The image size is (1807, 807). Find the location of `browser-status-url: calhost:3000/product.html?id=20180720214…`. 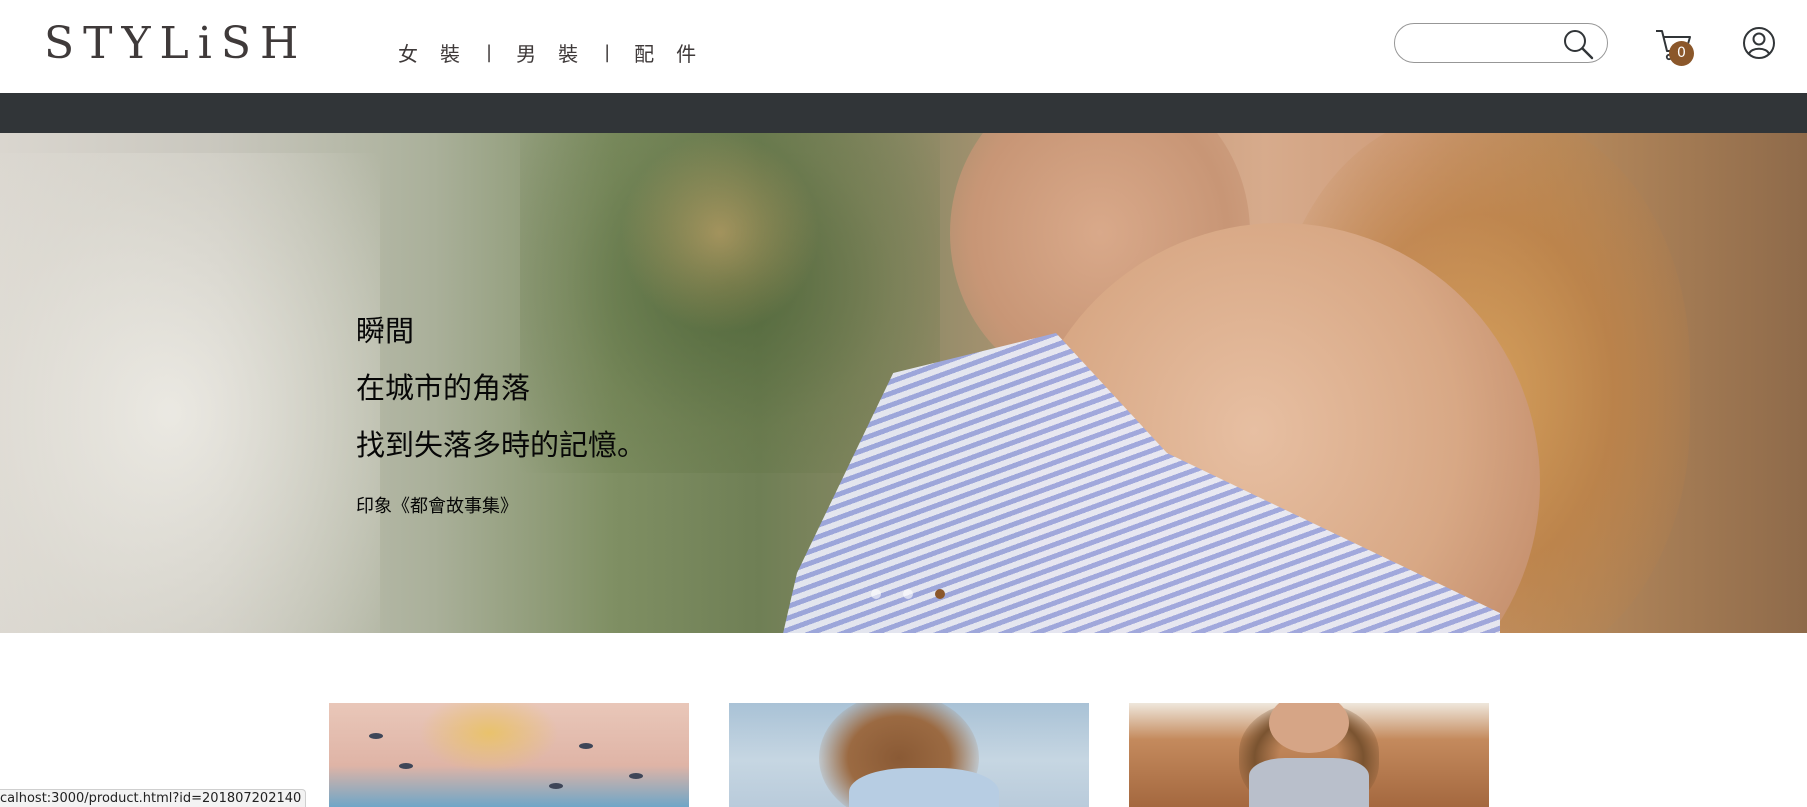

browser-status-url: calhost:3000/product.html?id=20180720214… is located at coordinates (153, 798).